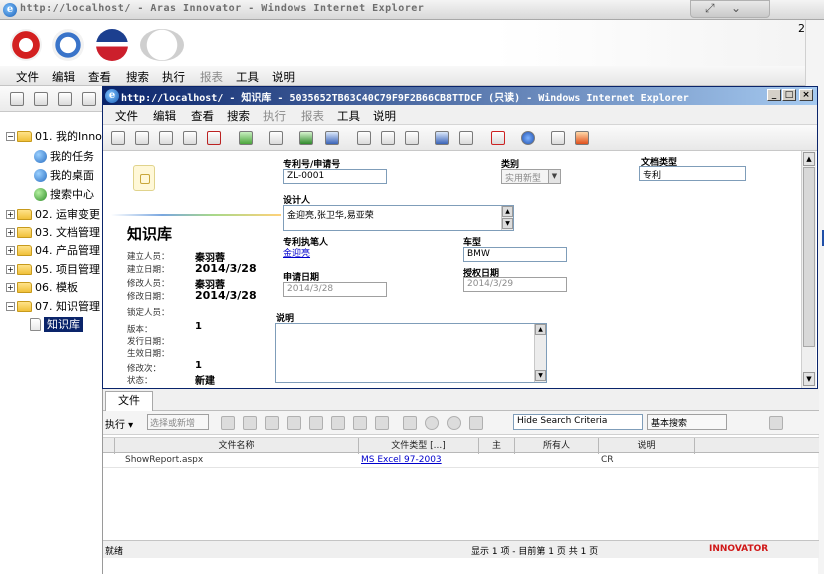 The width and height of the screenshot is (824, 574). What do you see at coordinates (126, 116) in the screenshot?
I see `dialog-menu-file: 文件` at bounding box center [126, 116].